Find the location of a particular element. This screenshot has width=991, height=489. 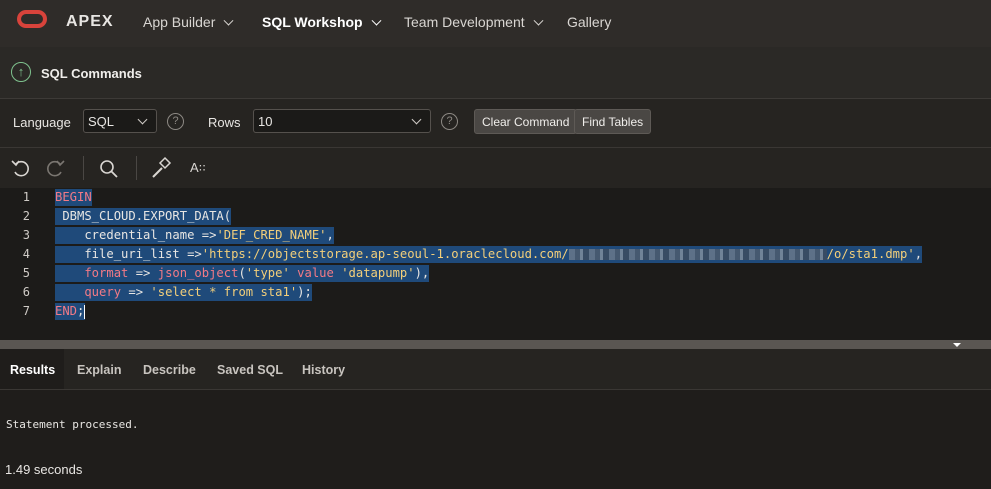

code-line-3: credential_name =>'DEF_CRED_NAME', is located at coordinates (194, 235).